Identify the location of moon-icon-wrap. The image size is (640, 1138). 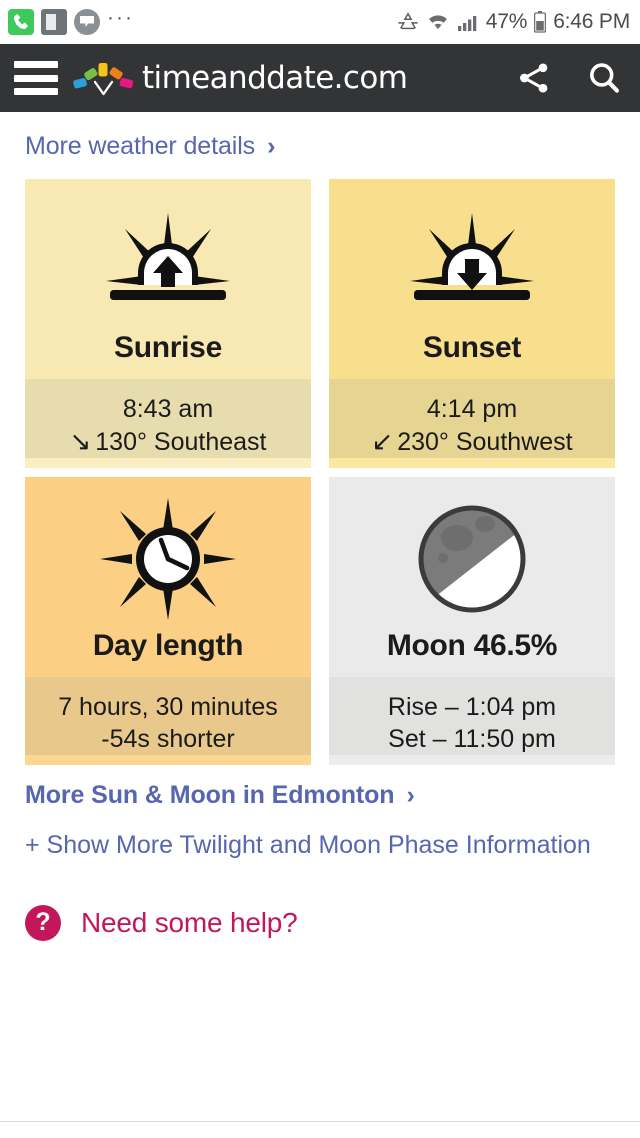
(472, 559).